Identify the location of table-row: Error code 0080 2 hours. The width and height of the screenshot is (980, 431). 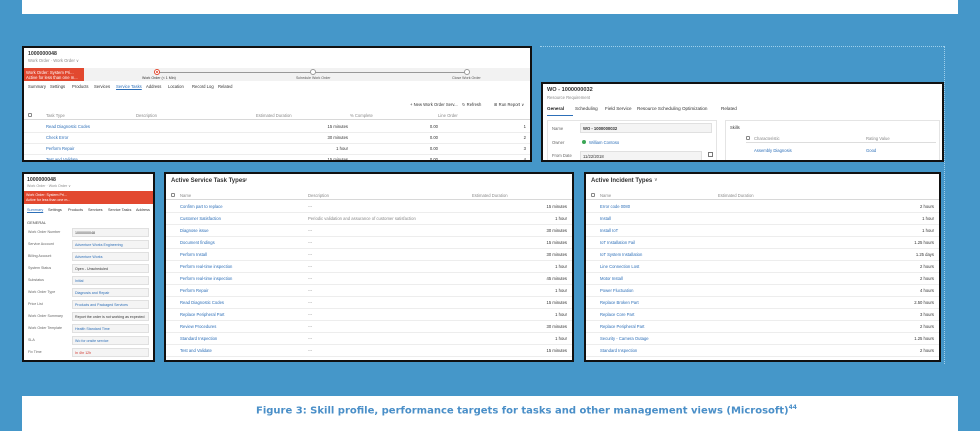
(762, 207).